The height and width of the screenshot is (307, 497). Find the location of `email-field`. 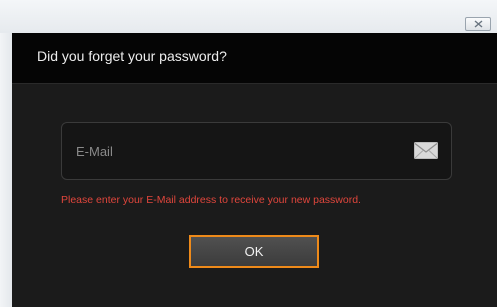

email-field is located at coordinates (256, 151).